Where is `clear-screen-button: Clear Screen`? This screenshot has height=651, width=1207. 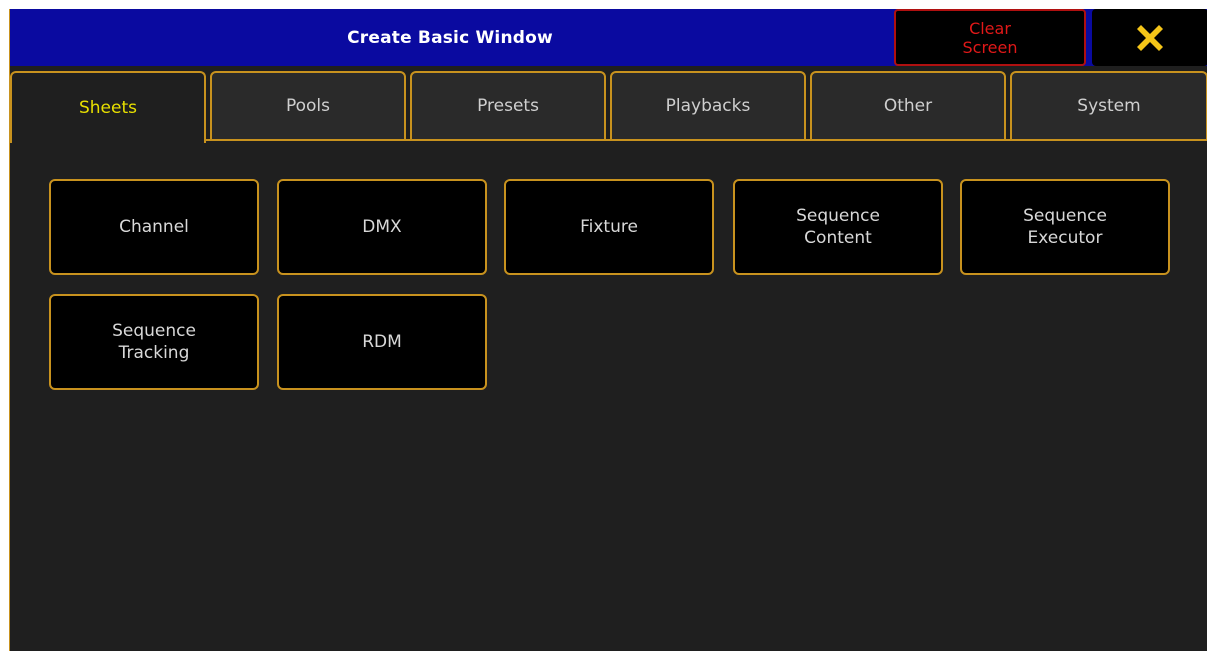 clear-screen-button: Clear Screen is located at coordinates (990, 37).